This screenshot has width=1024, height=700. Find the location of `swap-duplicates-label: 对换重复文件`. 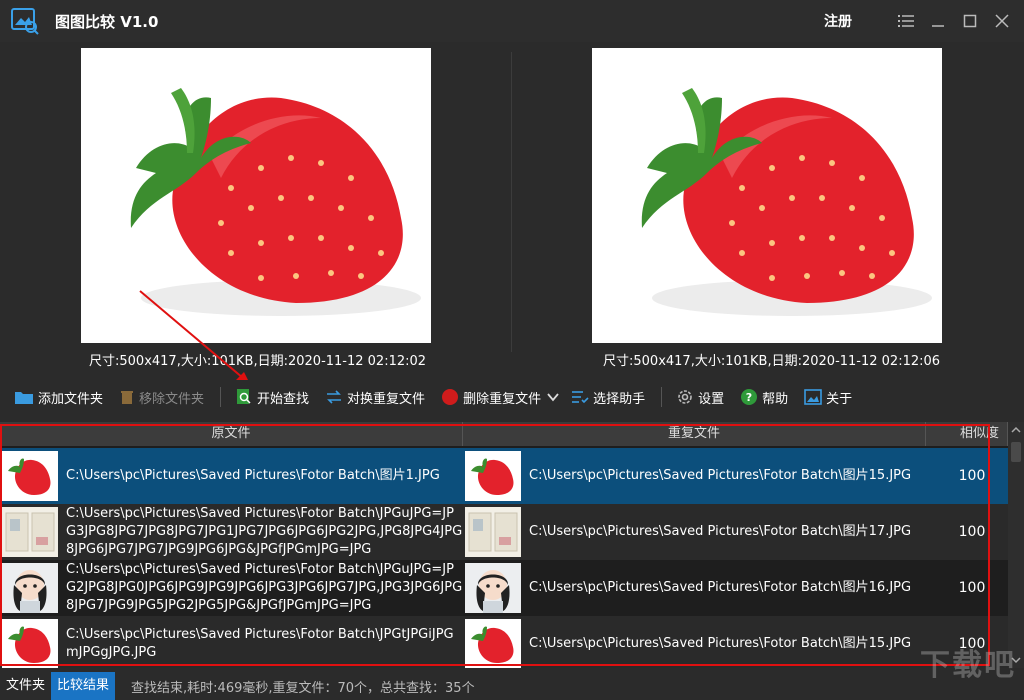

swap-duplicates-label: 对换重复文件 is located at coordinates (386, 399).